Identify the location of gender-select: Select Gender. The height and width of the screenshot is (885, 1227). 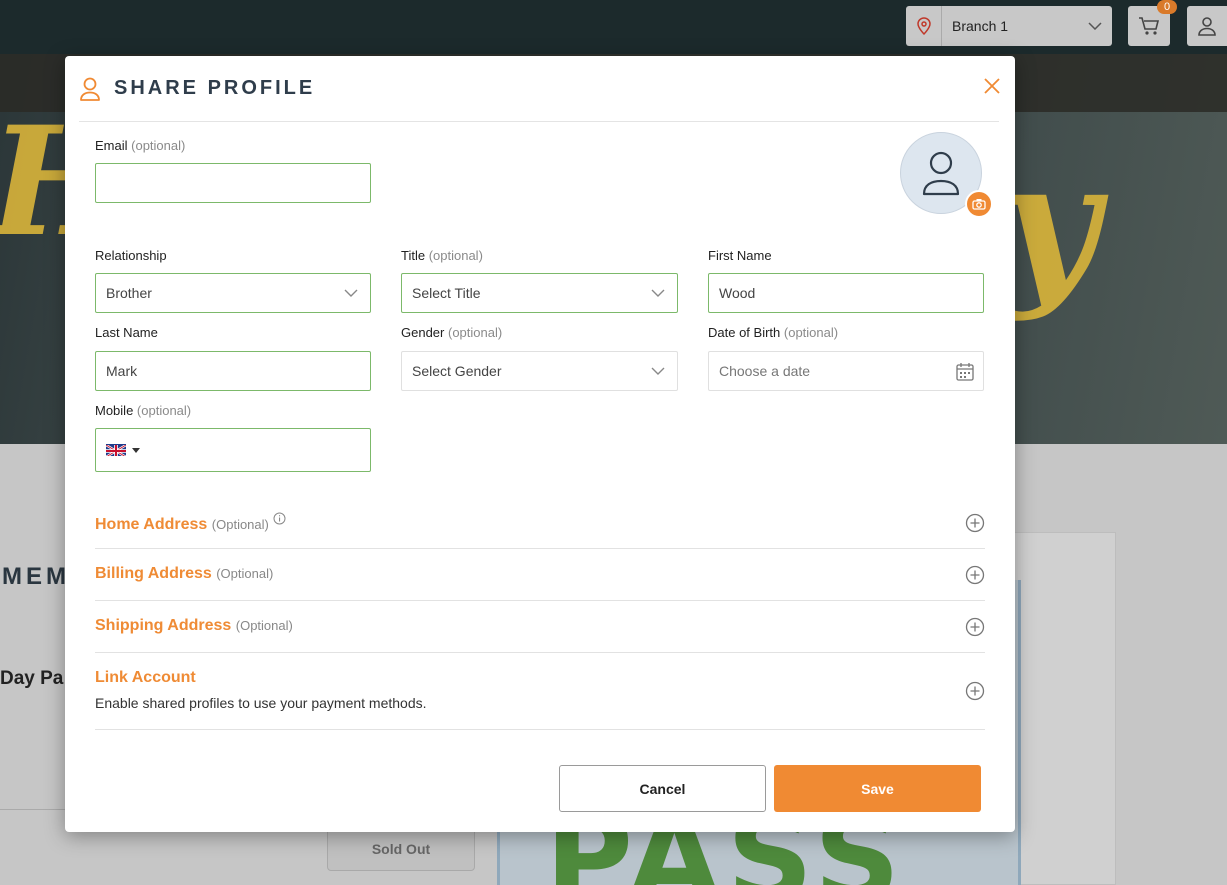
(539, 371).